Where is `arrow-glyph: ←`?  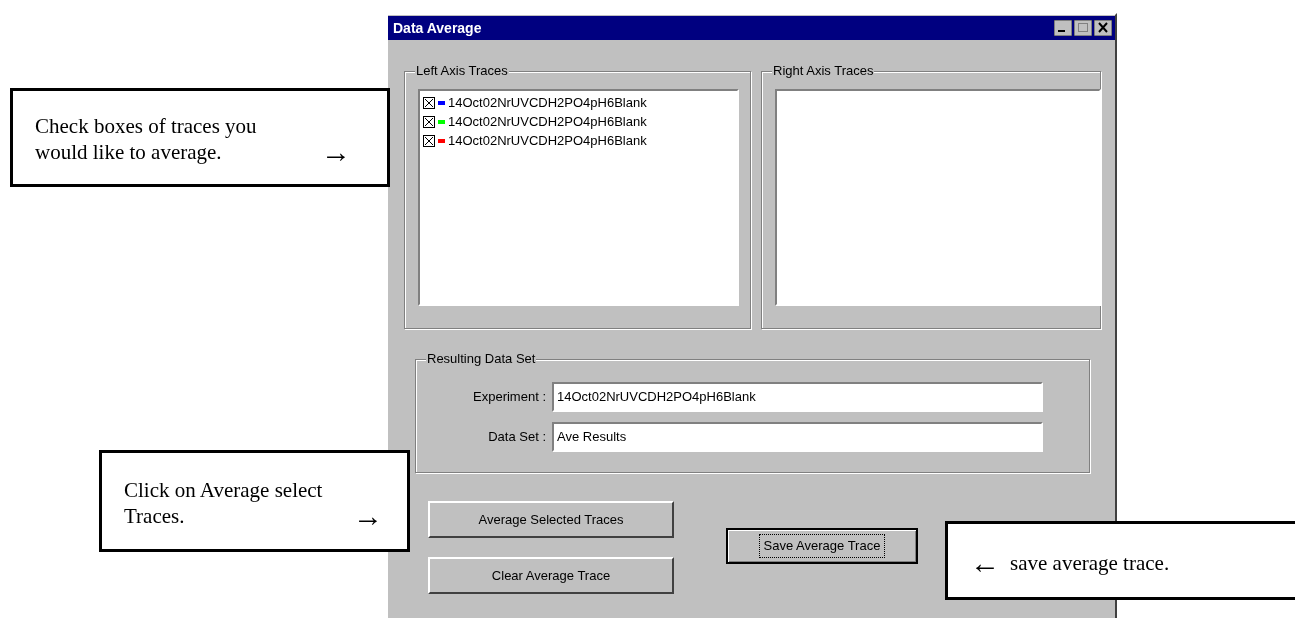
arrow-glyph: ← is located at coordinates (985, 563).